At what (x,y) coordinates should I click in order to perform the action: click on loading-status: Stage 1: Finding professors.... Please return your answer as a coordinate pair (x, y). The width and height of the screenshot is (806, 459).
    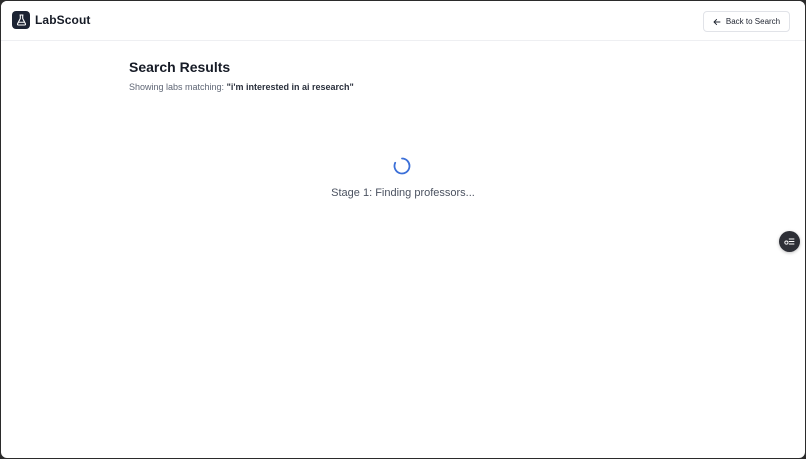
    Looking at the image, I should click on (403, 193).